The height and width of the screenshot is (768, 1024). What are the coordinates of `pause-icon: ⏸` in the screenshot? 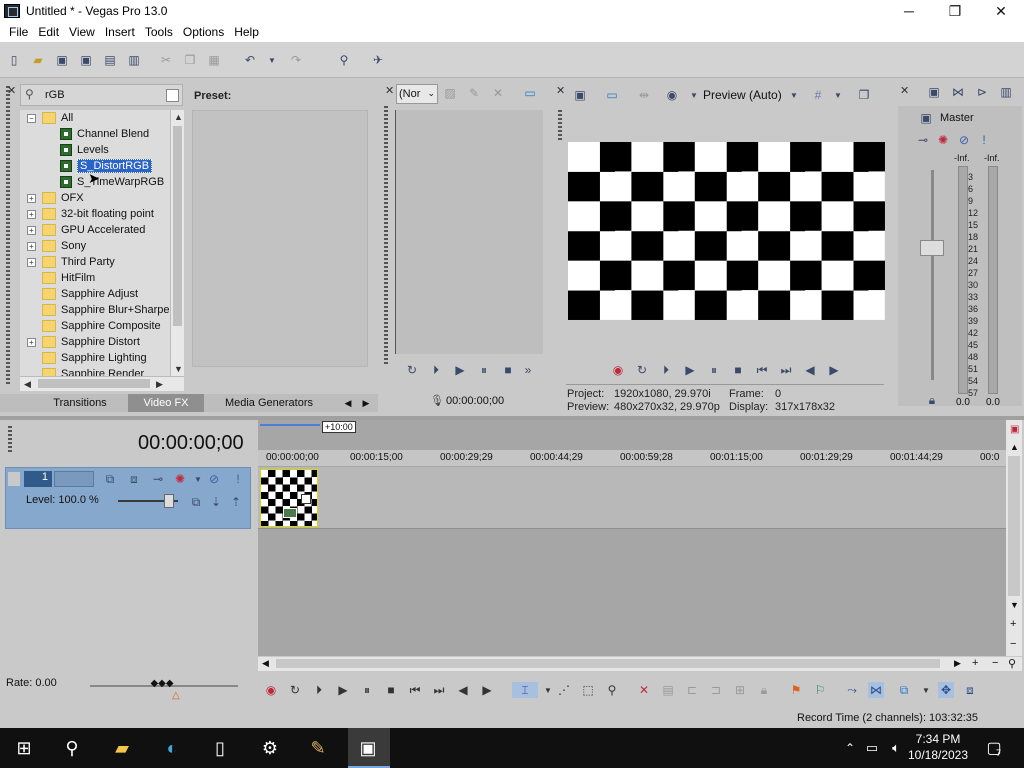 It's located at (714, 370).